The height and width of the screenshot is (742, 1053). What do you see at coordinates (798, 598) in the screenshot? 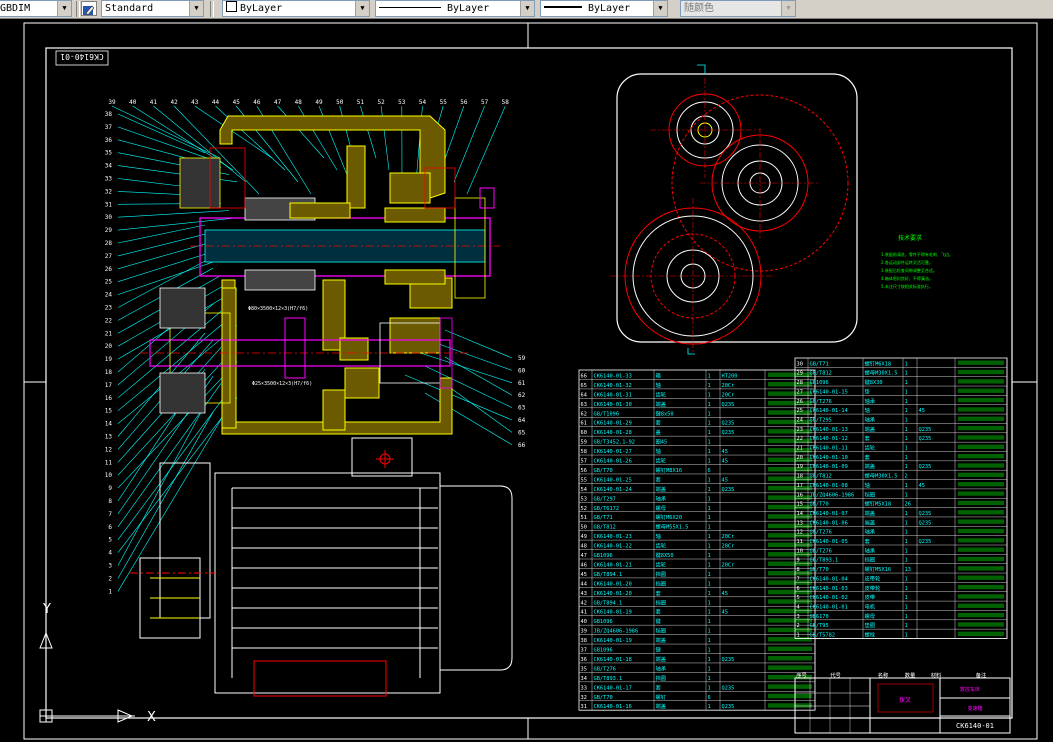
I see `bom-cell: 5` at bounding box center [798, 598].